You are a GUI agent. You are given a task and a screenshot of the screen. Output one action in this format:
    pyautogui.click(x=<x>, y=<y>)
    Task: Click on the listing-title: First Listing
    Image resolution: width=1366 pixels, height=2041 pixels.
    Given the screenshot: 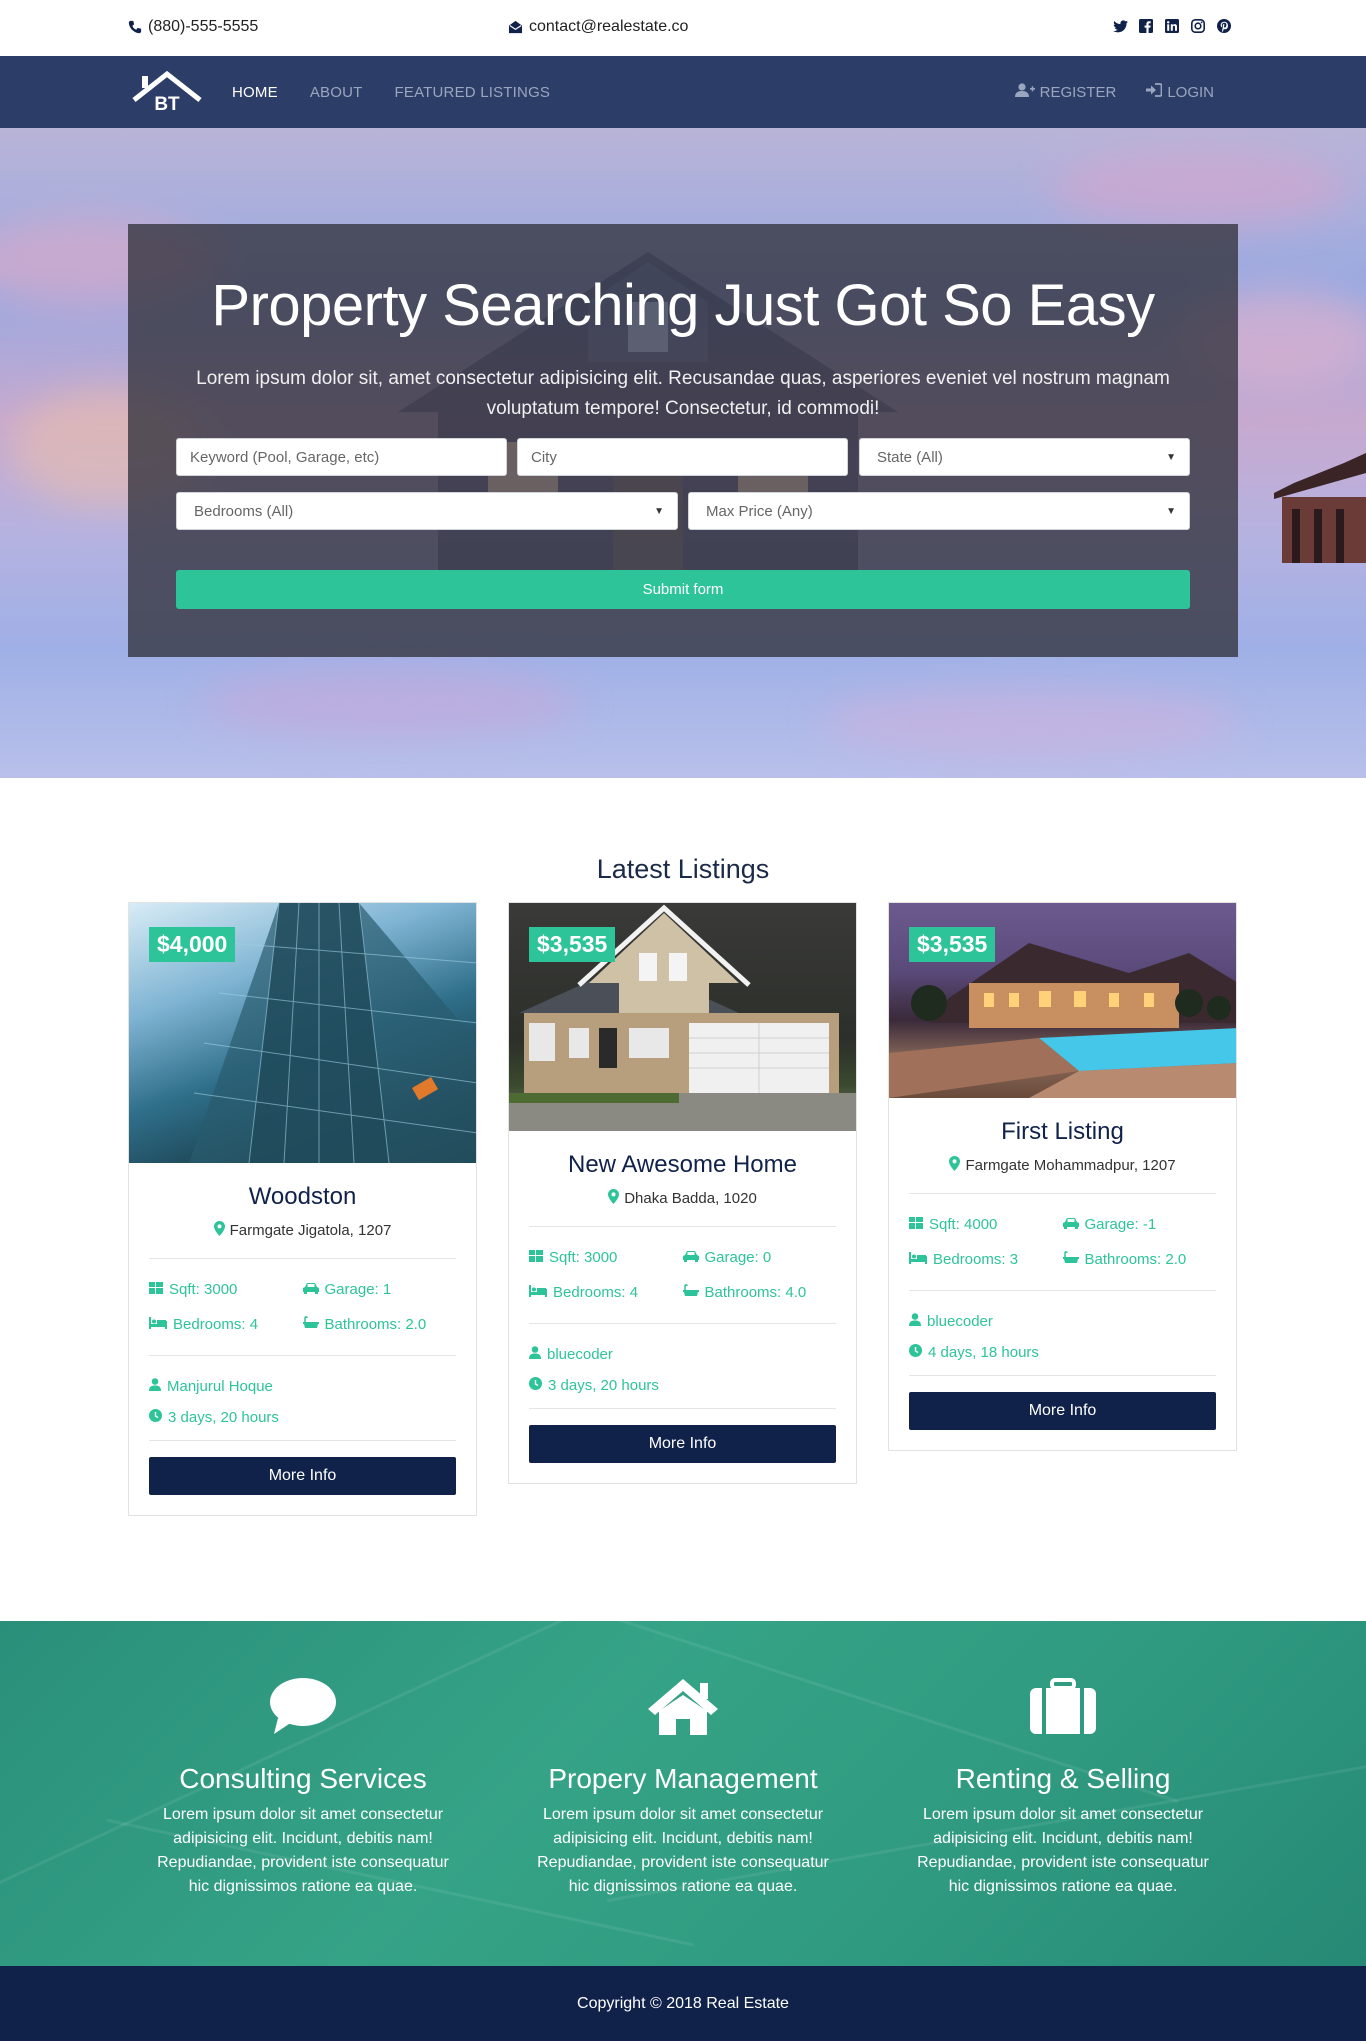 What is the action you would take?
    pyautogui.click(x=1062, y=1132)
    